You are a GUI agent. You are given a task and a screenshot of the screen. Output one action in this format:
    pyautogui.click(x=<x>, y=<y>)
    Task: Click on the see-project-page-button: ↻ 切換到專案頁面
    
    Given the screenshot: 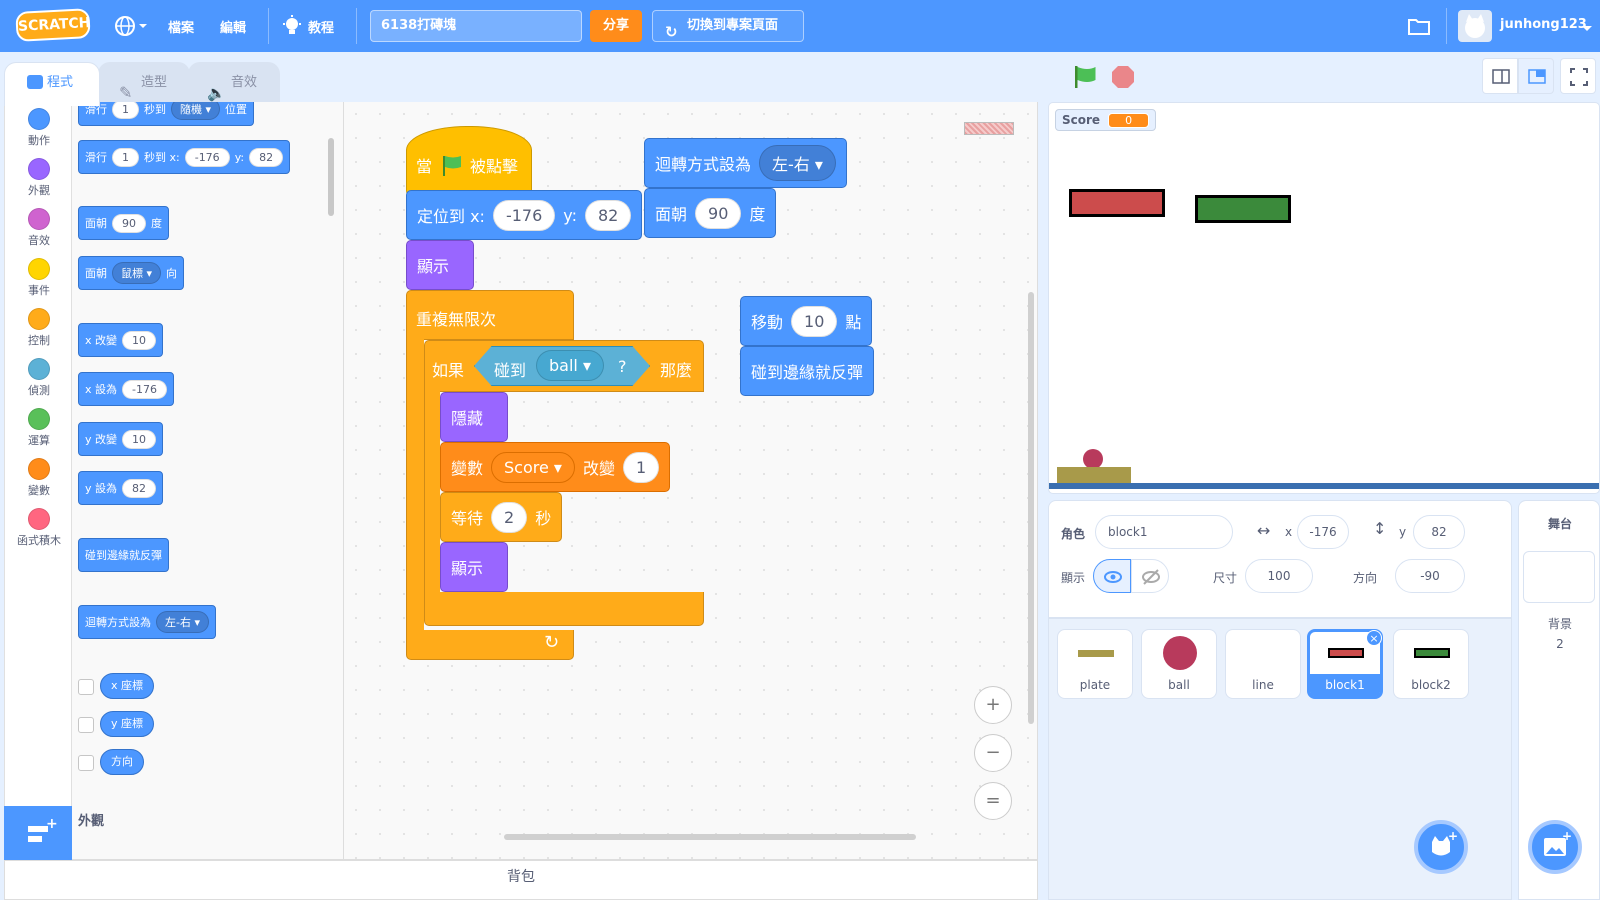 What is the action you would take?
    pyautogui.click(x=728, y=26)
    